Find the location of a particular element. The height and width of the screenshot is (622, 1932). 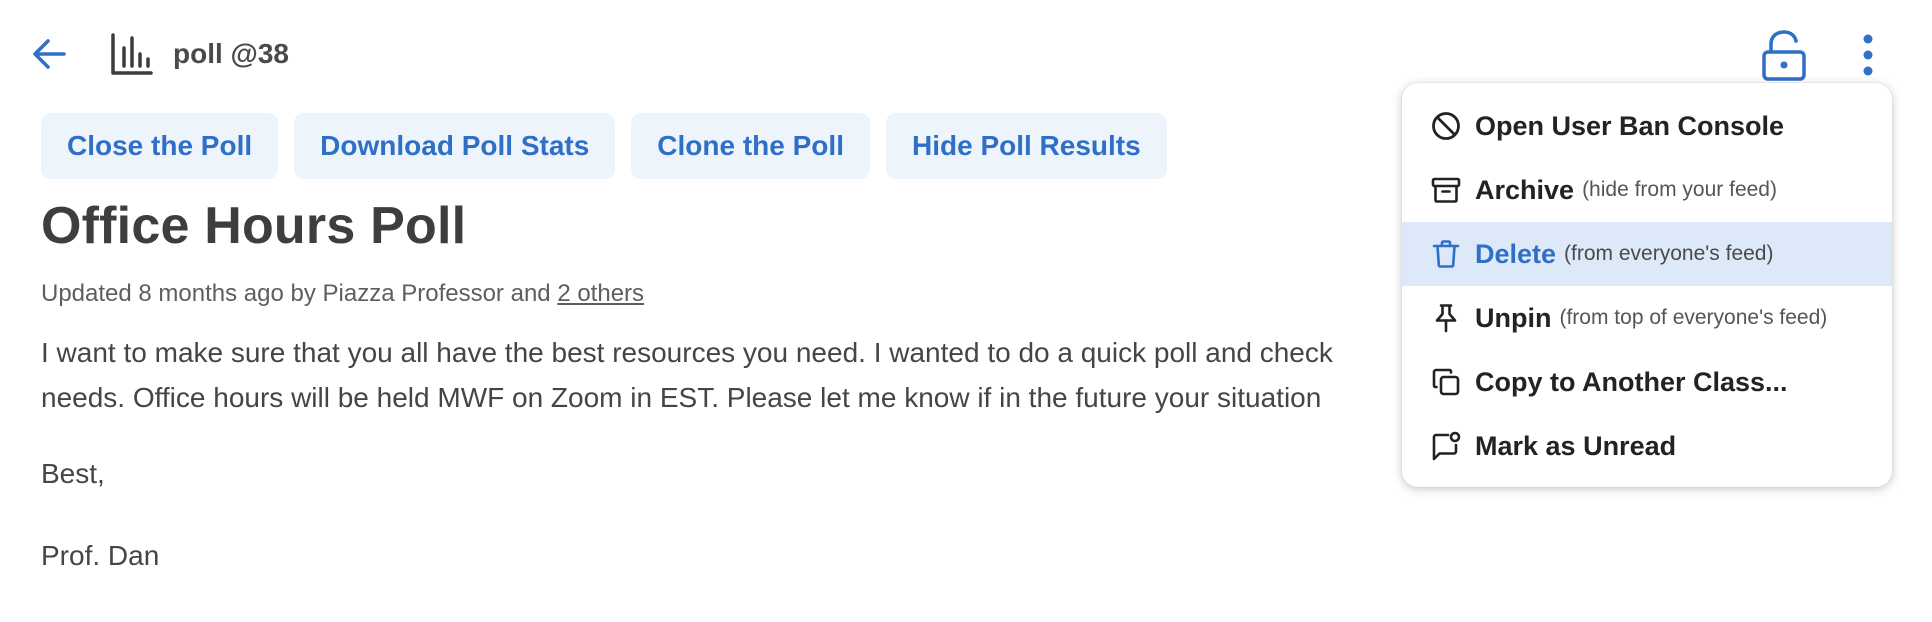

others-link: 2 others is located at coordinates (600, 293).